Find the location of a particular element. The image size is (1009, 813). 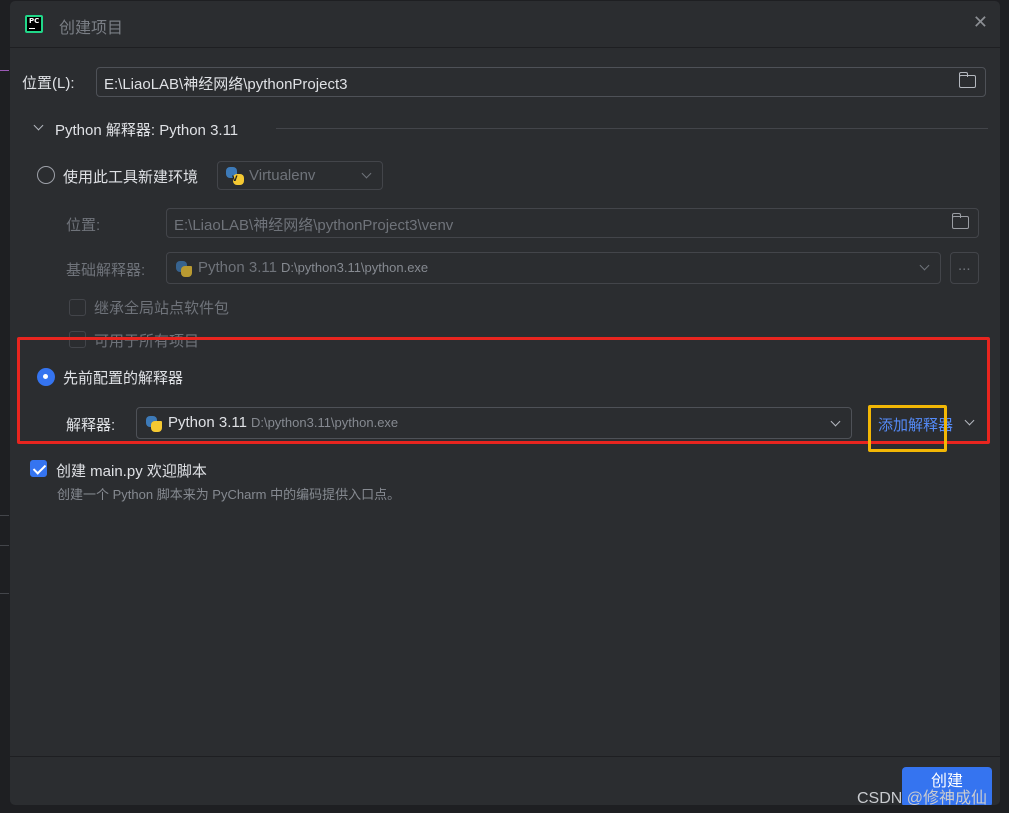

footer-divider is located at coordinates (505, 756).